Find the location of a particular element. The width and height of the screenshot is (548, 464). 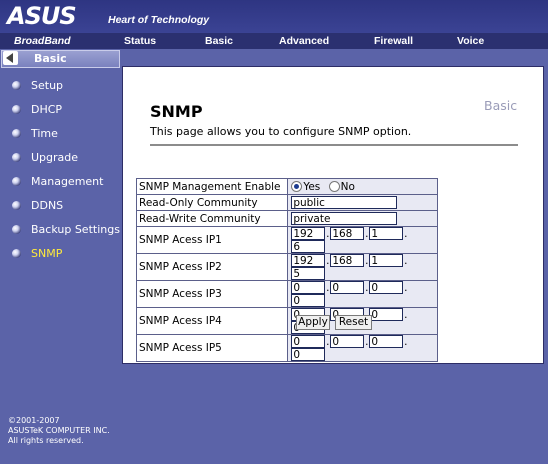

sidebar-item-label: DDNS is located at coordinates (47, 205).